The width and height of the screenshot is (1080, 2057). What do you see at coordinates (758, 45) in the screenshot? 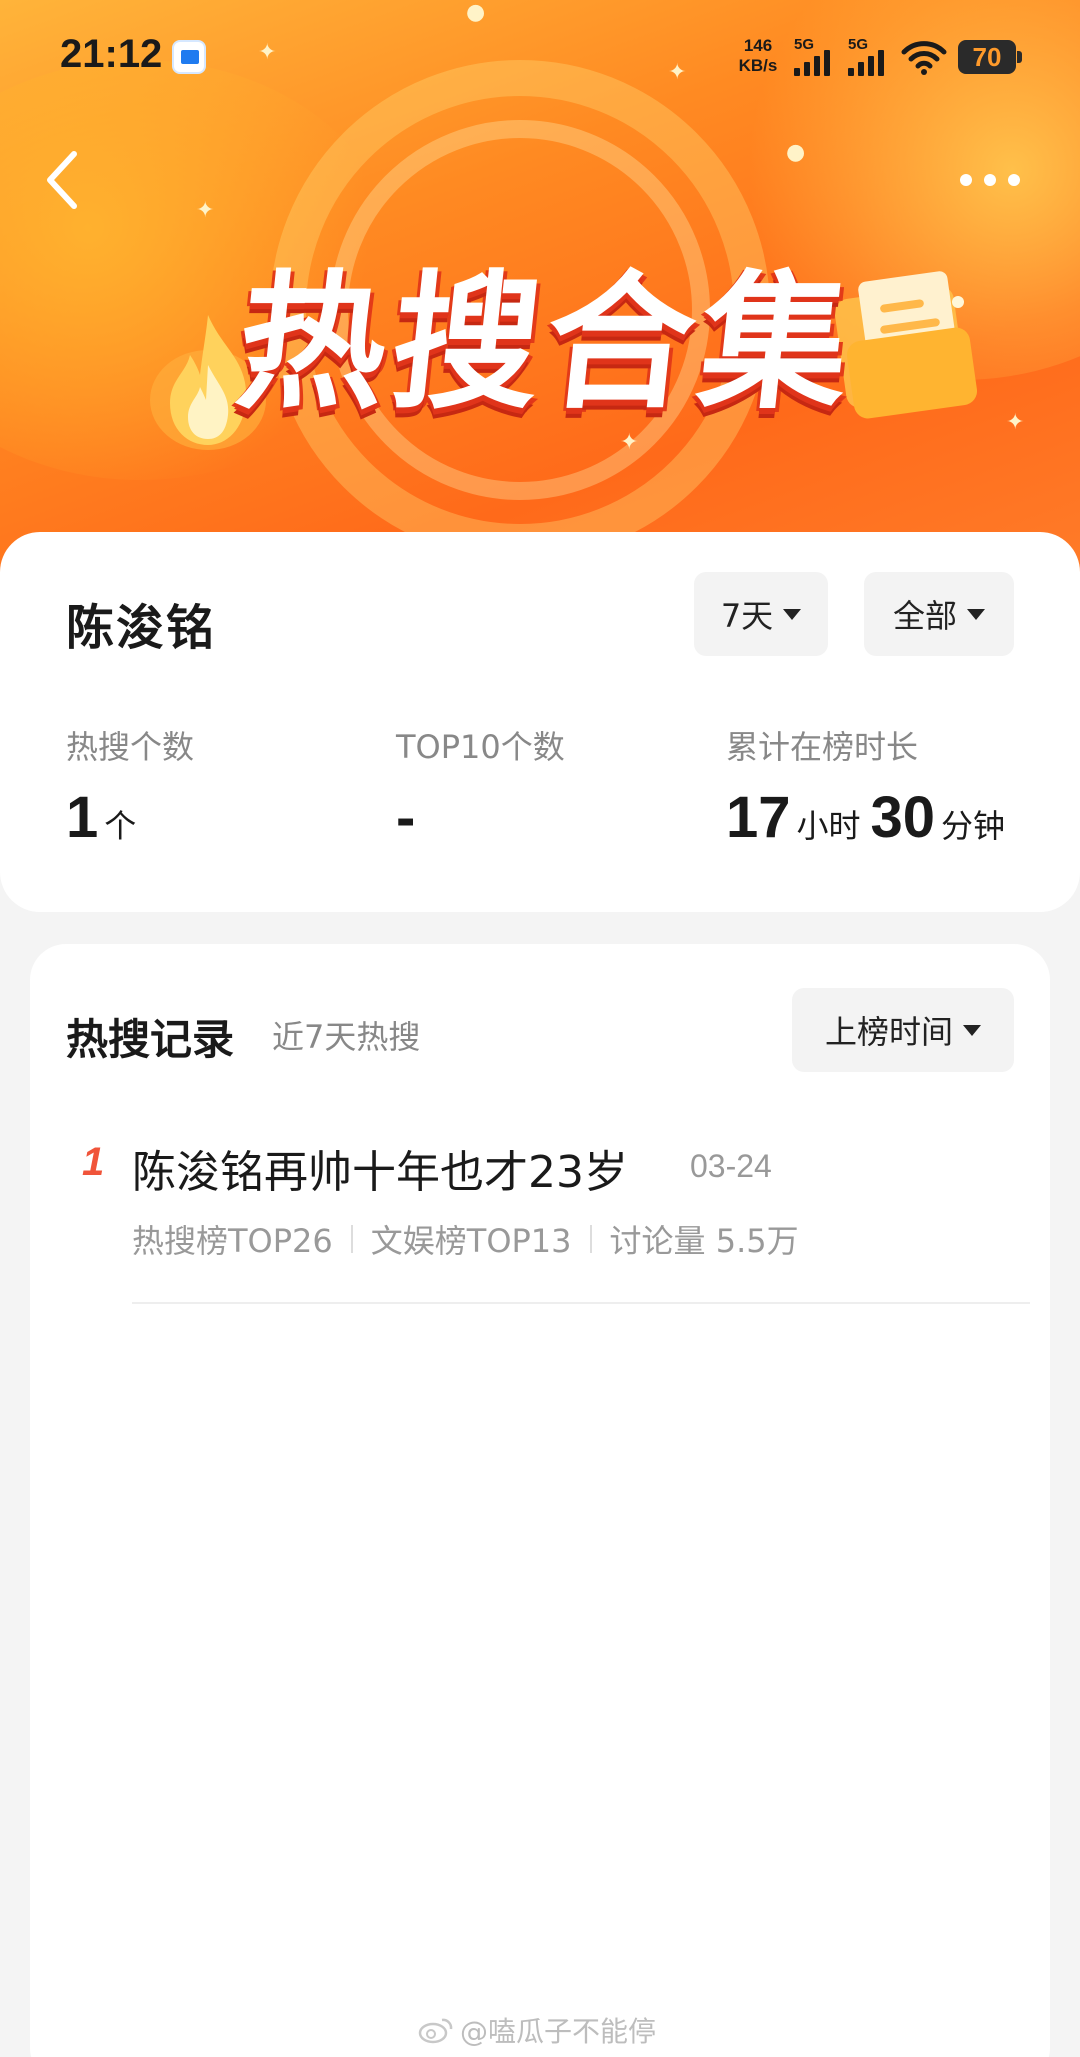
I see `network-speed-value: 146` at bounding box center [758, 45].